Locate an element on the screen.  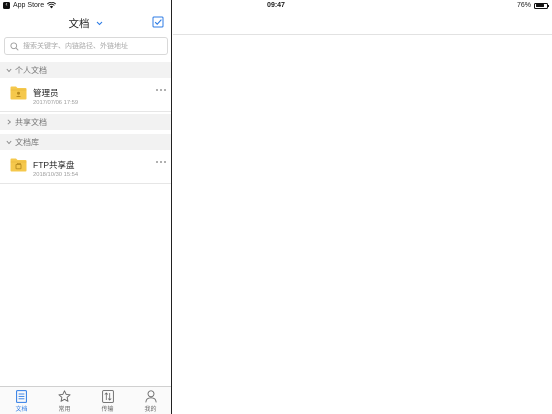
tab-favorites: 常用 is located at coordinates (64, 401).